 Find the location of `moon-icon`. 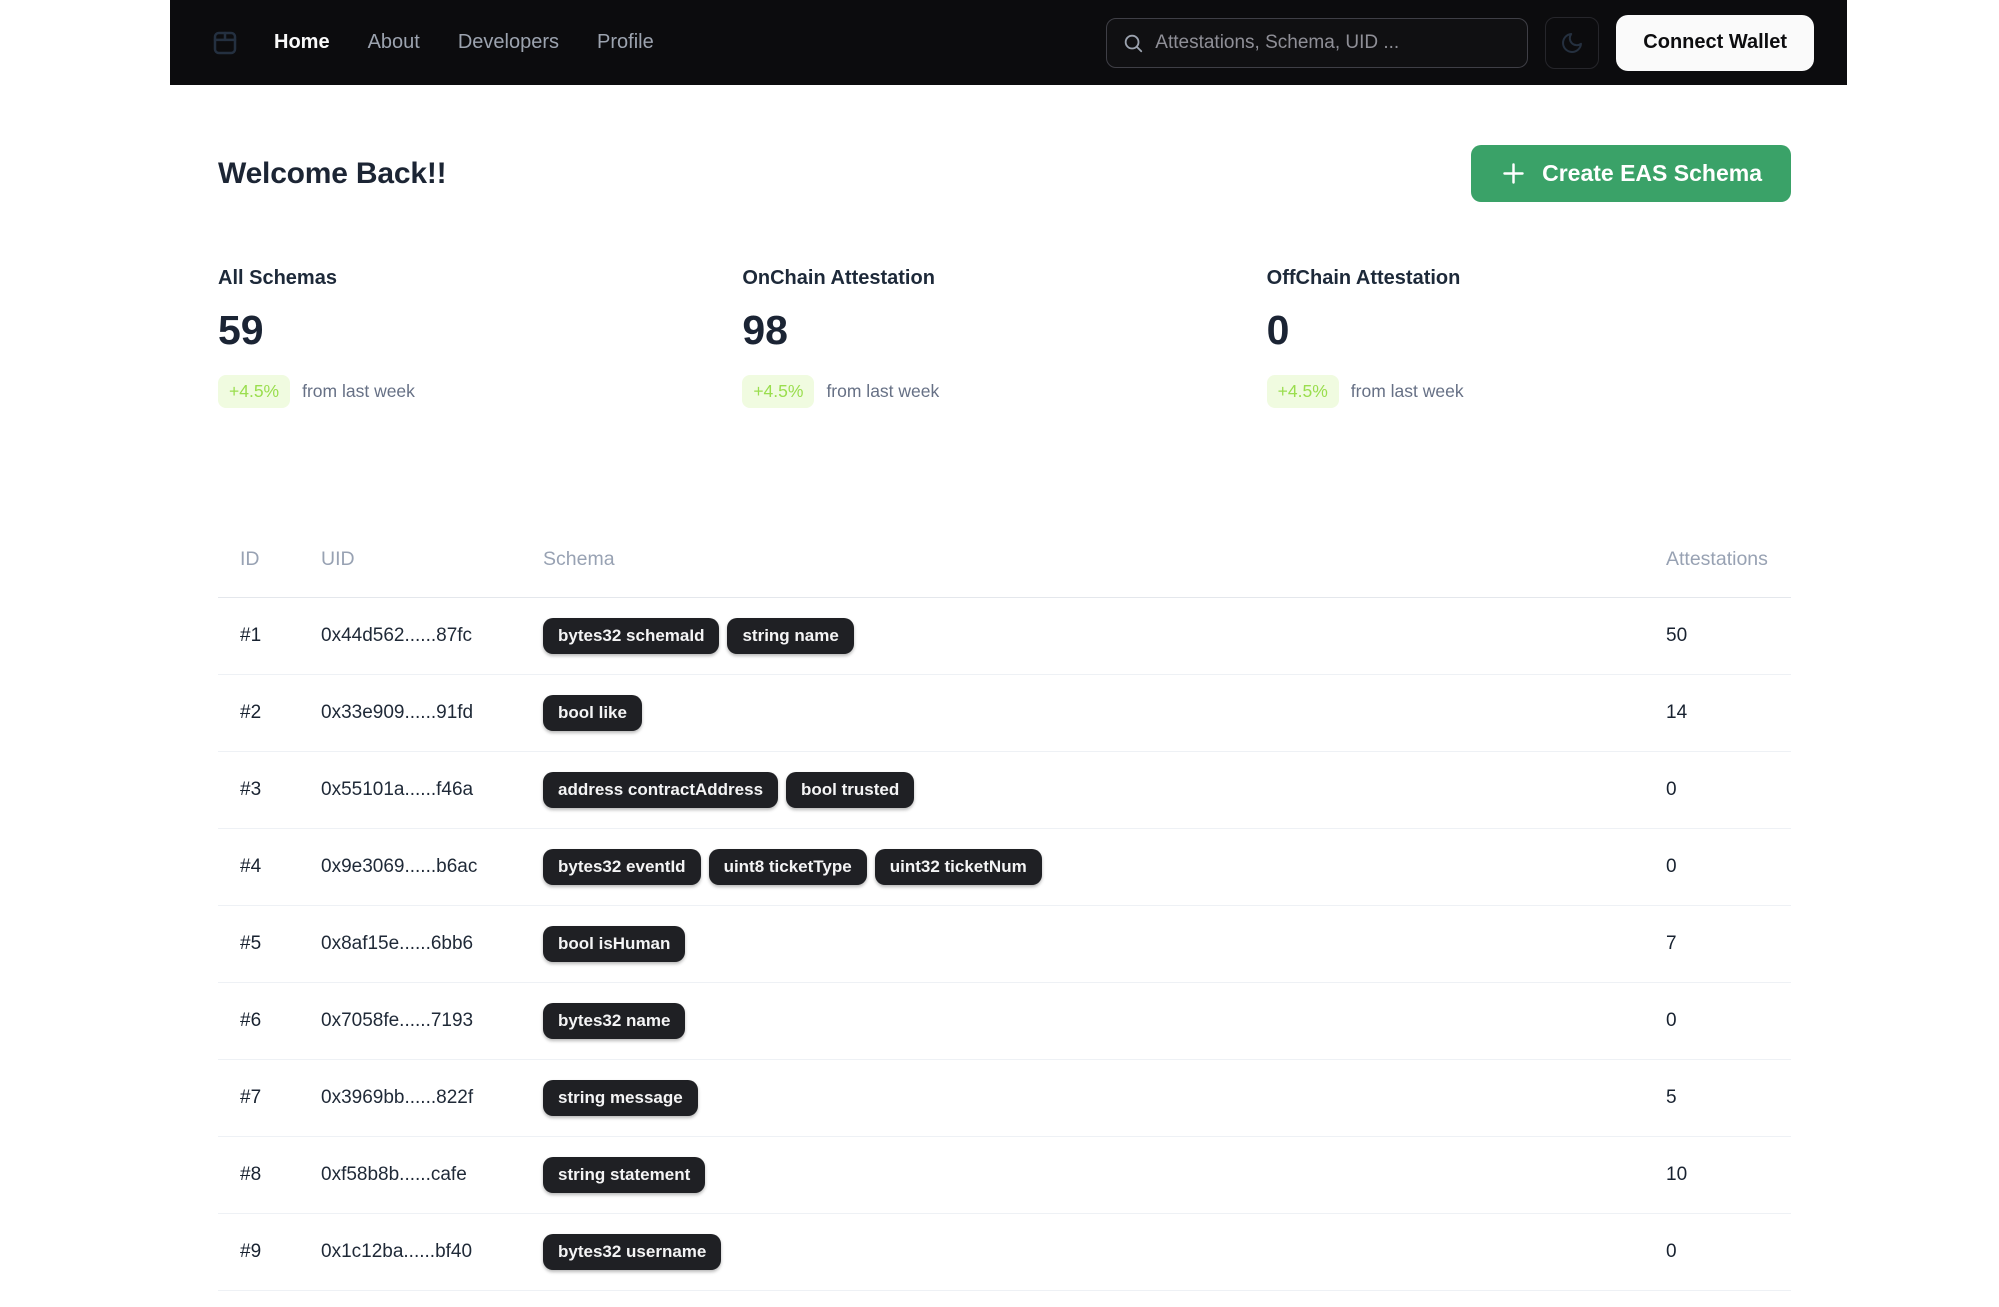

moon-icon is located at coordinates (1572, 43).